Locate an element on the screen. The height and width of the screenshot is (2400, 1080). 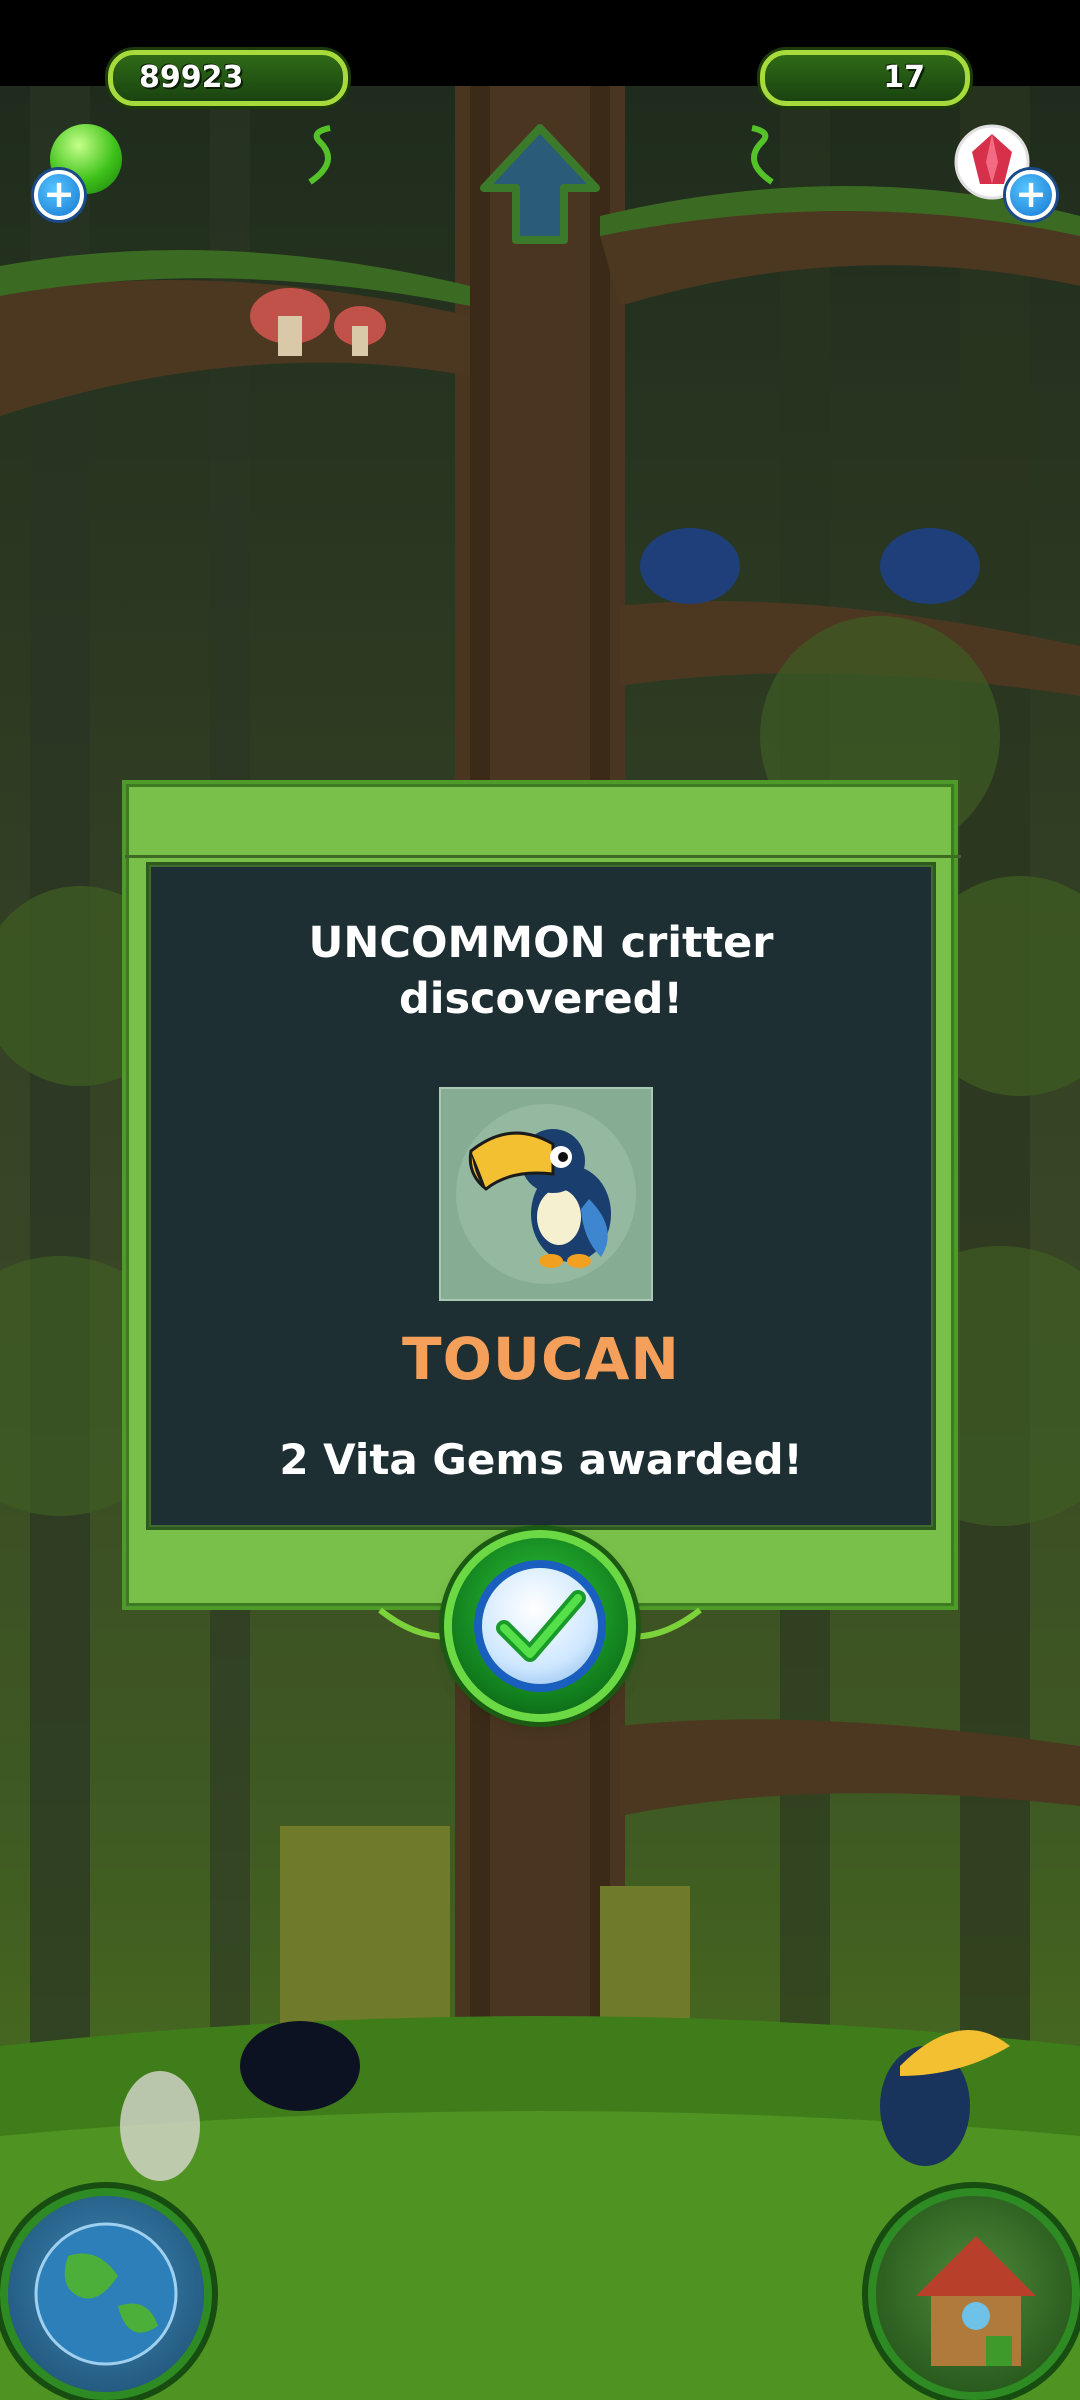
dialog-title: UNCOMMON critter discovered! is located at coordinates (541, 971).